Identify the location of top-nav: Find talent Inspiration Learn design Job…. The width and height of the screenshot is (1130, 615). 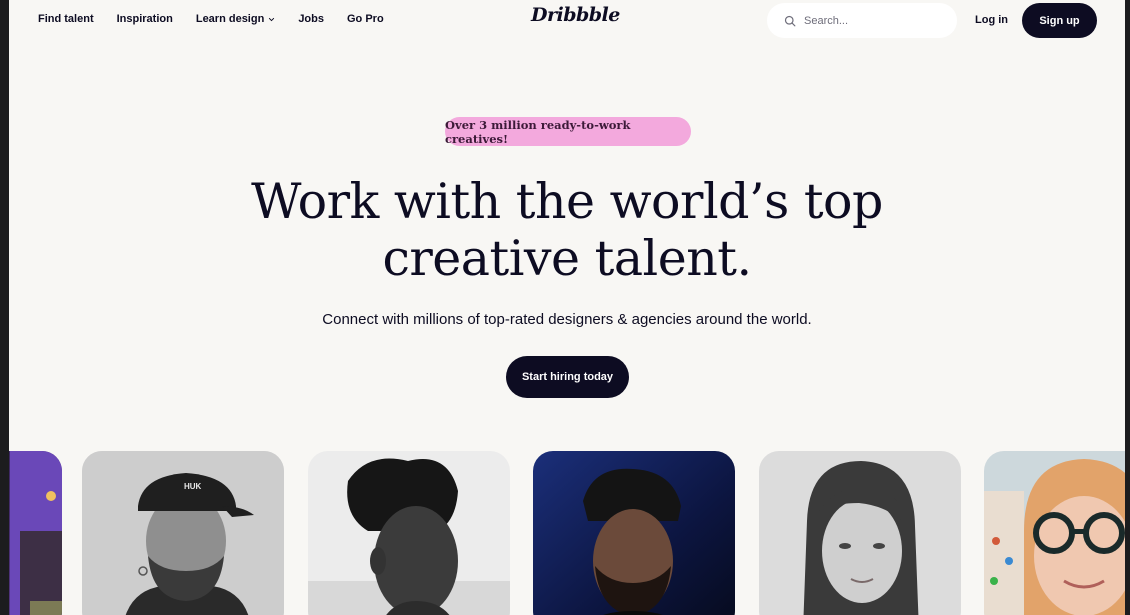
(567, 20).